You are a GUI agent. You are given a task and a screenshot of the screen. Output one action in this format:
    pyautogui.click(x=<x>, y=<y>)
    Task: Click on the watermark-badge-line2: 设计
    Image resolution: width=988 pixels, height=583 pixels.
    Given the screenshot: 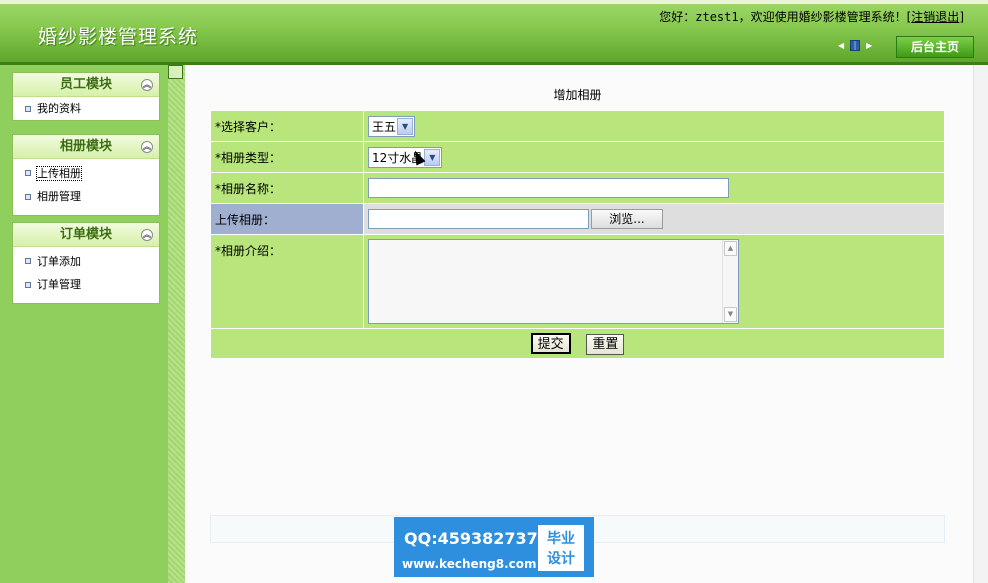 What is the action you would take?
    pyautogui.click(x=561, y=559)
    